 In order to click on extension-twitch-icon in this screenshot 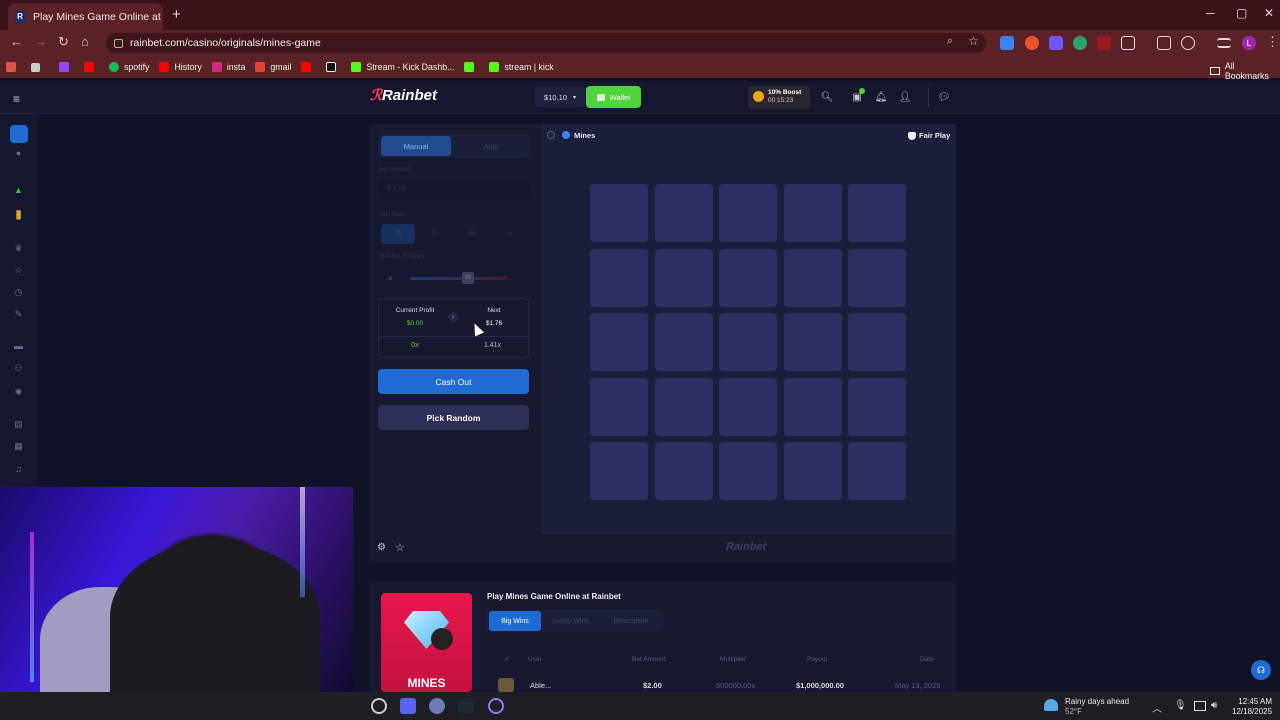, I will do `click(1056, 43)`.